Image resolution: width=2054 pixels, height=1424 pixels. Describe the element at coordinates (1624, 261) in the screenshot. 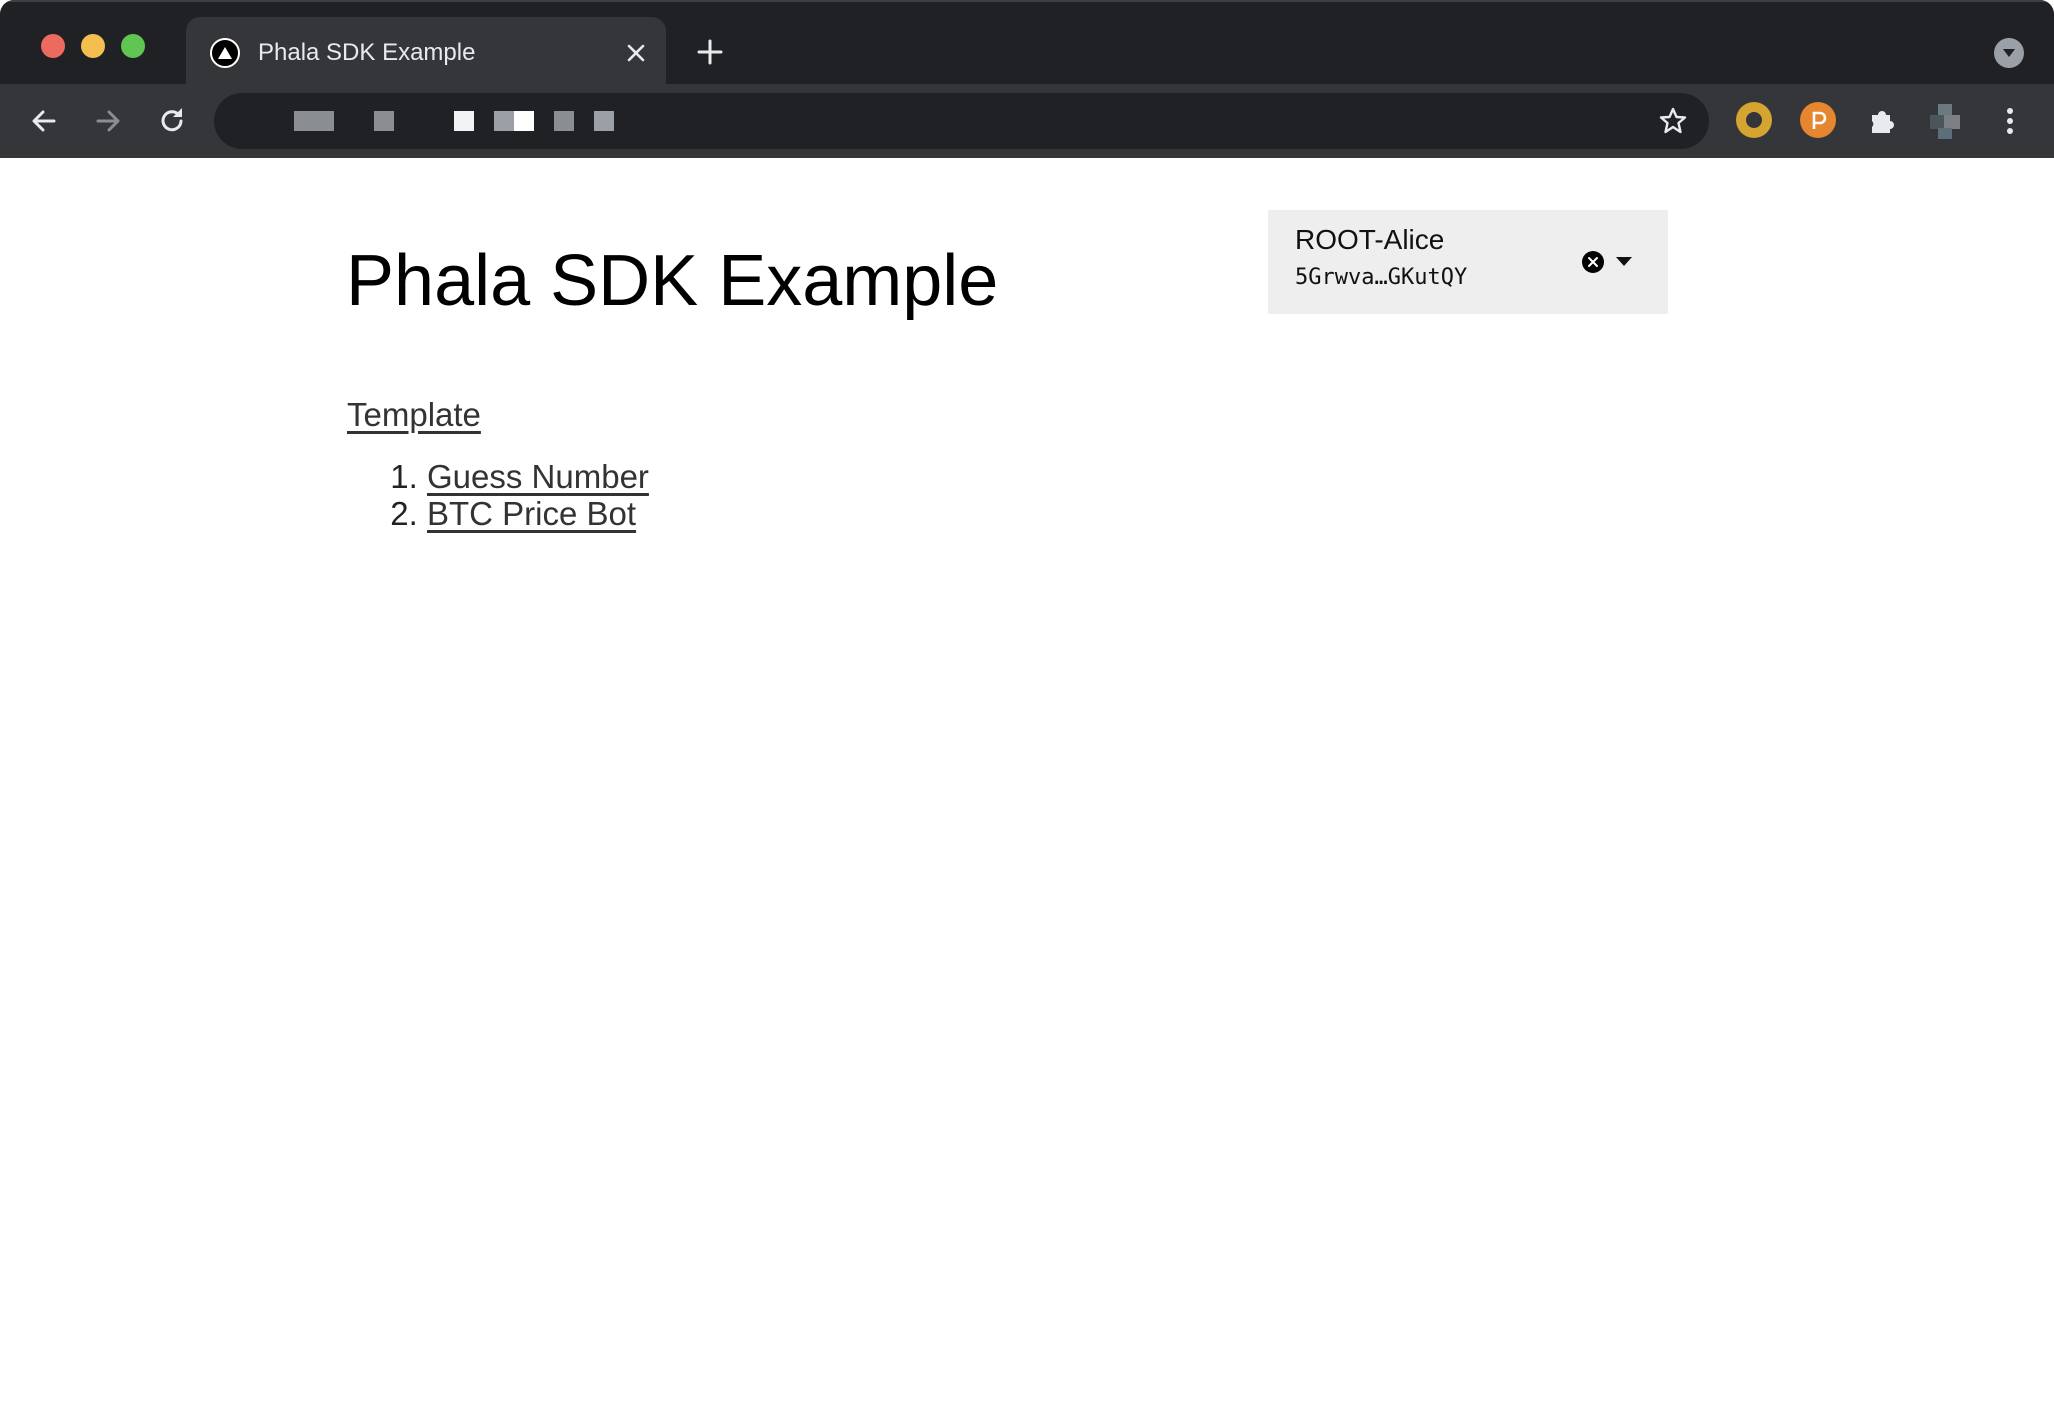

I see `chevron-down-icon` at that location.